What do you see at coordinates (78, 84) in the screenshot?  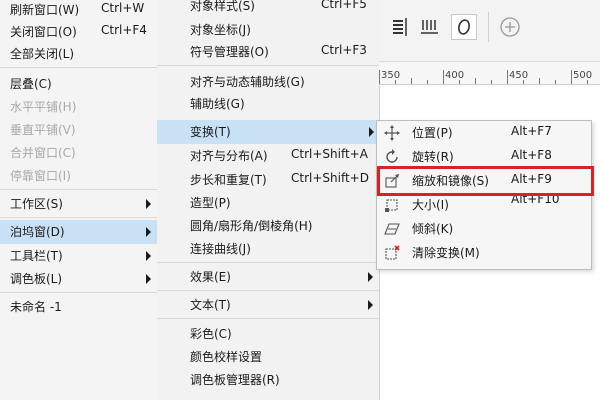 I see `menu-item-cascade: 层叠(C)` at bounding box center [78, 84].